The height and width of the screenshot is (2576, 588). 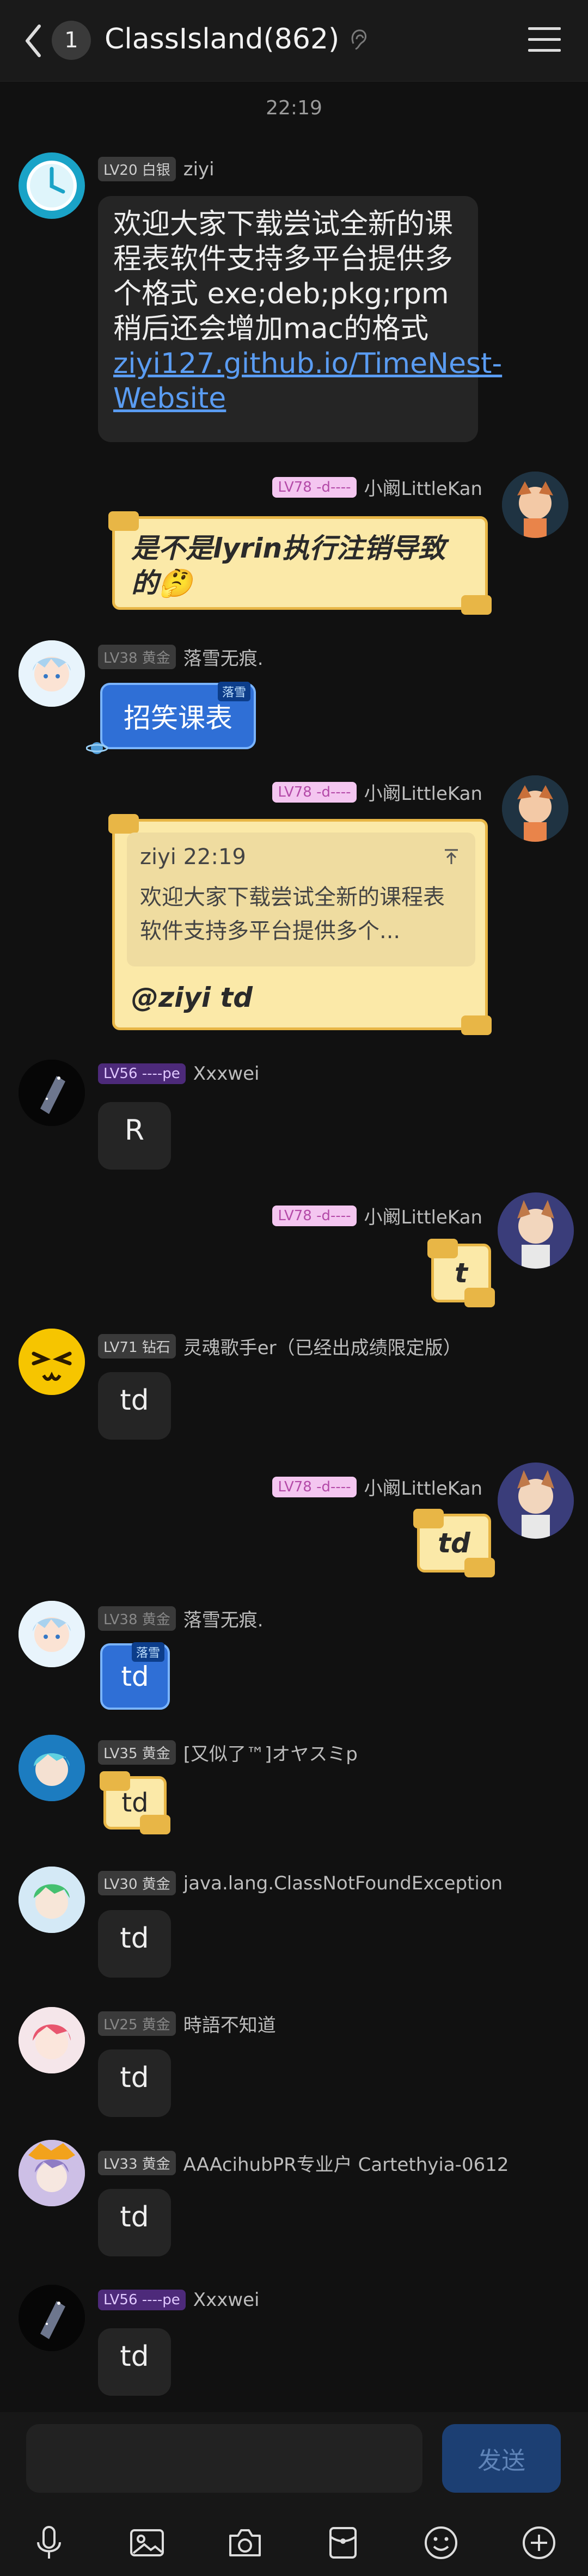 I want to click on camera-icon, so click(x=245, y=2543).